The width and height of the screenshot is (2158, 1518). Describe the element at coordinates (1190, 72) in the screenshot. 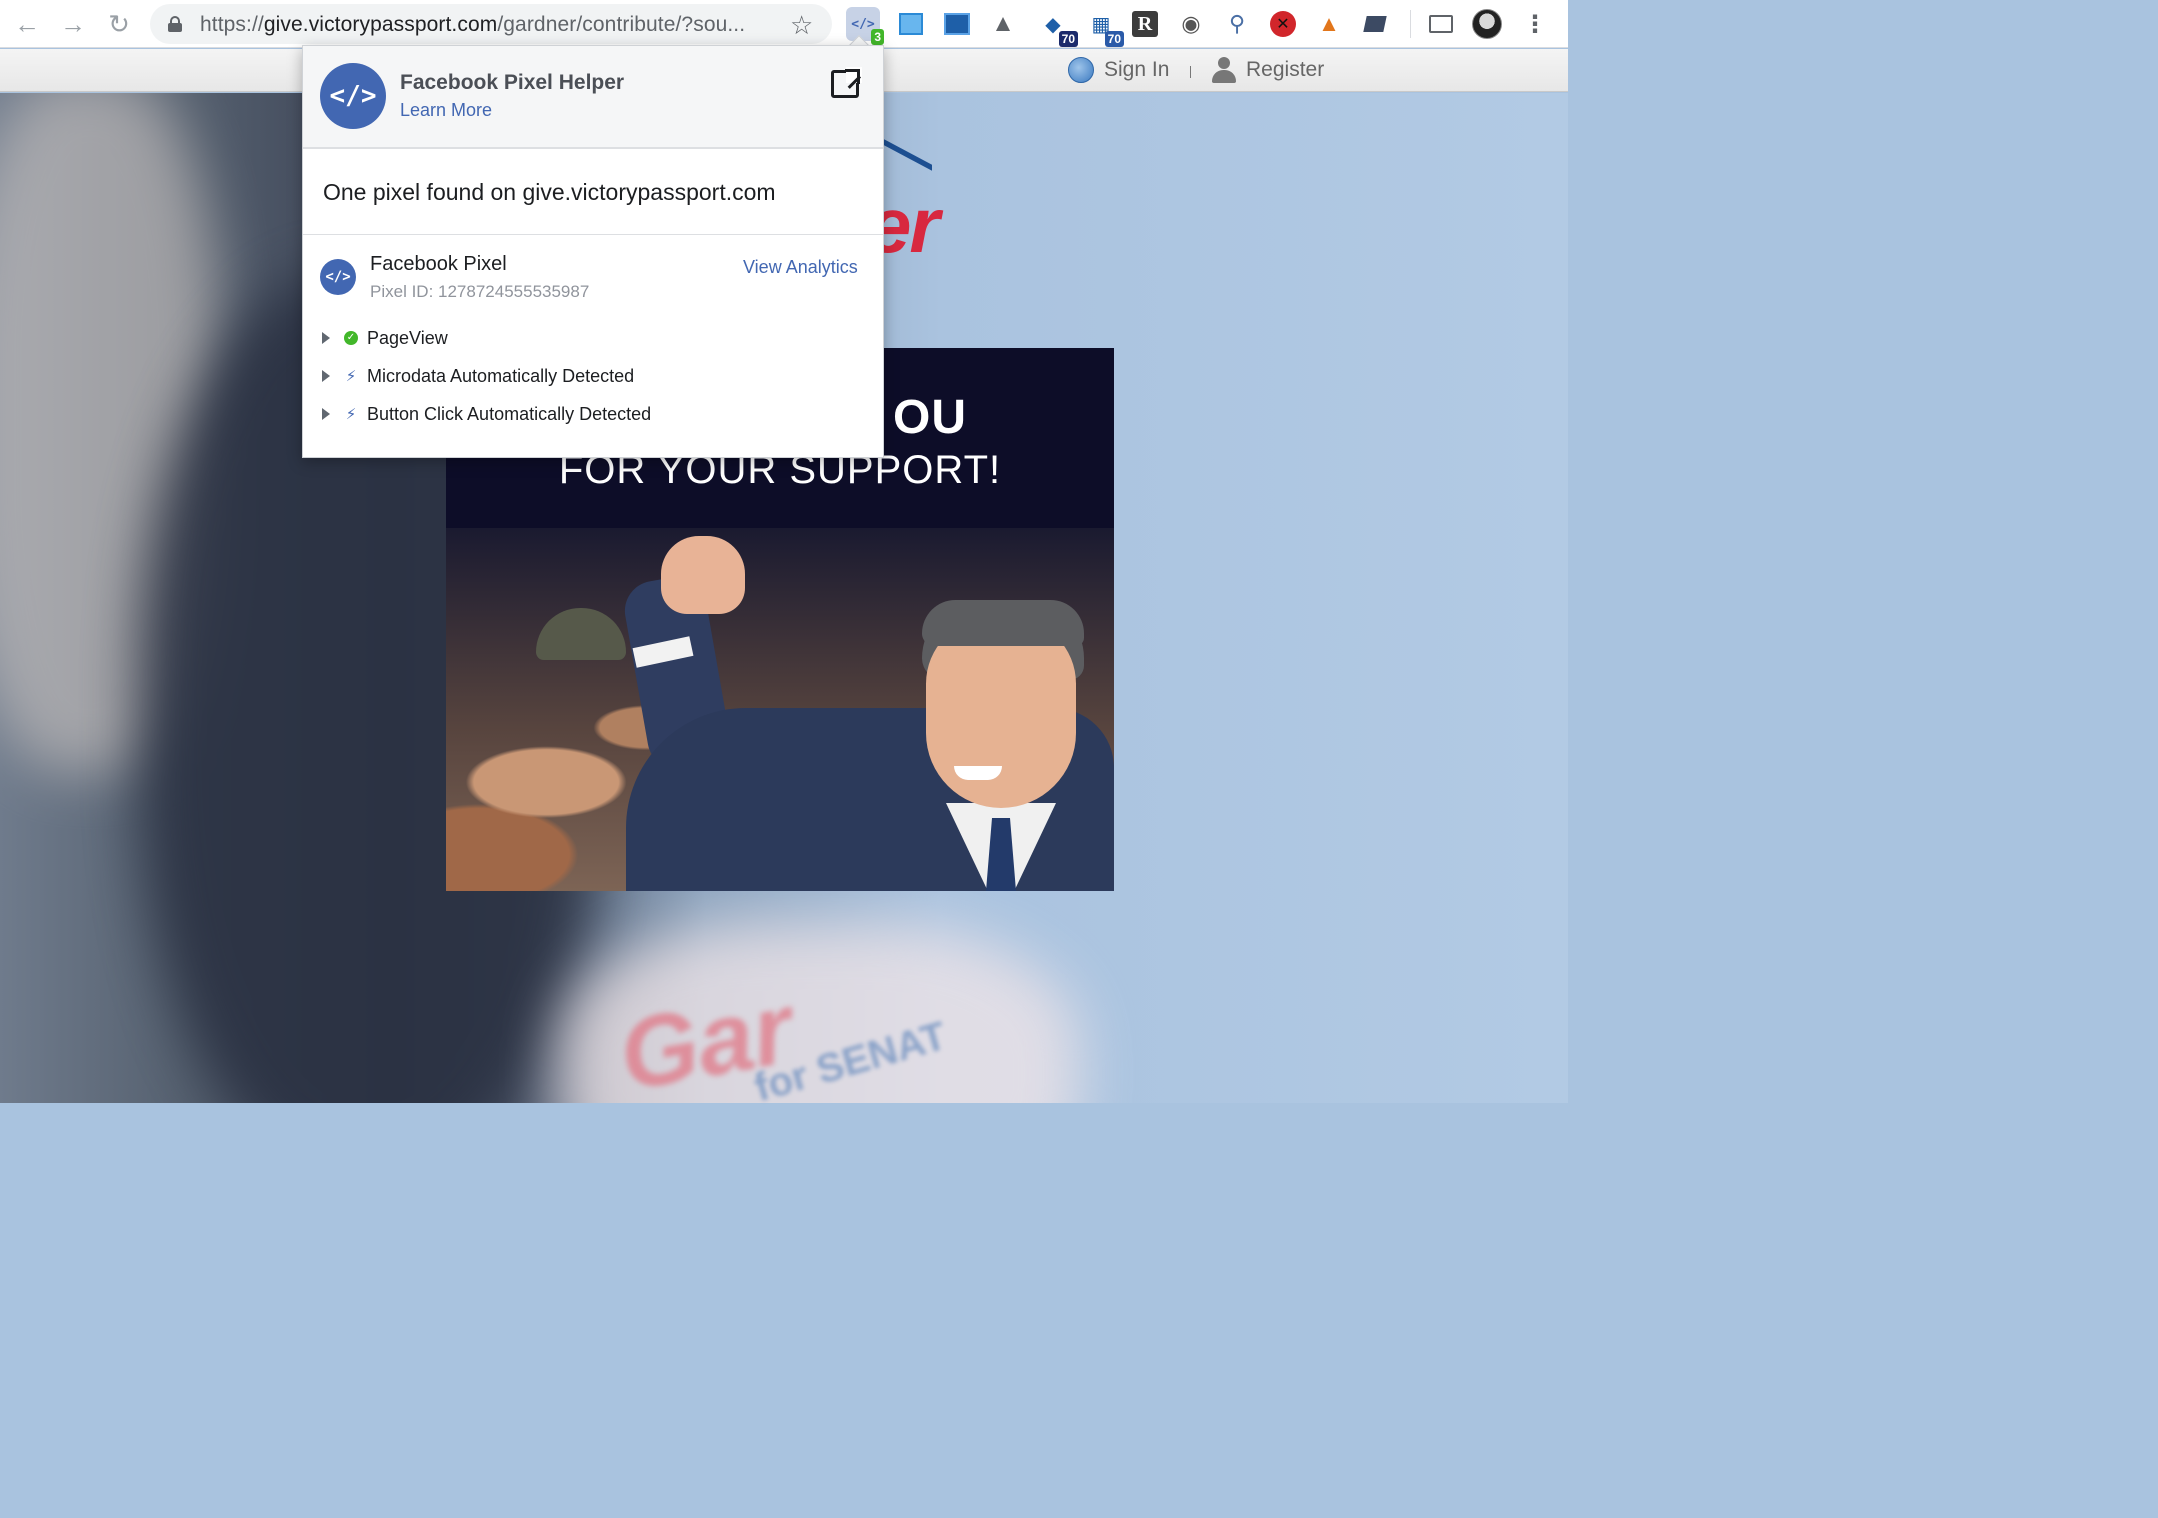

I see `header-divider` at that location.